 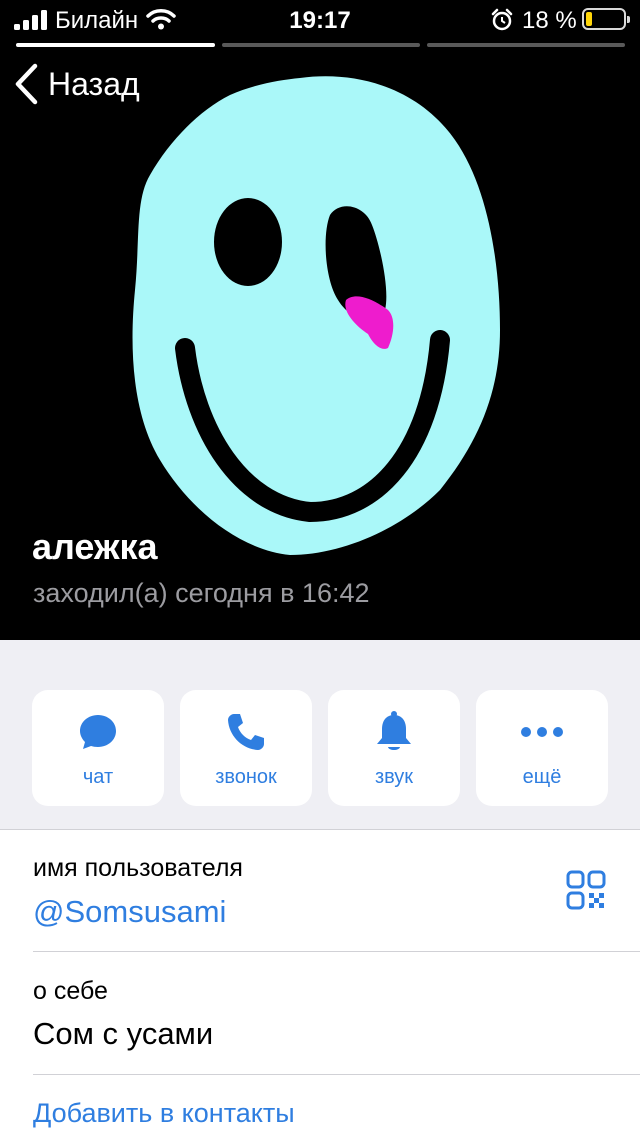 What do you see at coordinates (95, 546) in the screenshot?
I see `profile-name: алежка` at bounding box center [95, 546].